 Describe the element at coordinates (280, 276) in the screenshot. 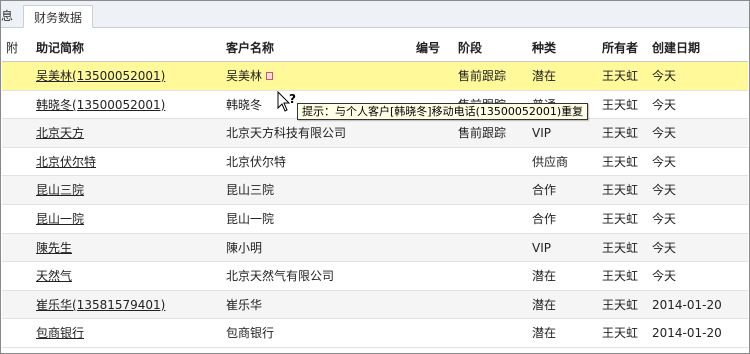

I see `customer-name: 北京天然气有限公司` at that location.